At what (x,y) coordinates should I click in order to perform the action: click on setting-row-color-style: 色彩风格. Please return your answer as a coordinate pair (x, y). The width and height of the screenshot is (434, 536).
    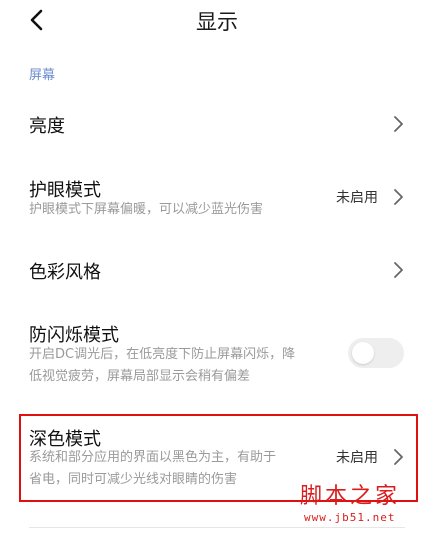
    Looking at the image, I should click on (217, 271).